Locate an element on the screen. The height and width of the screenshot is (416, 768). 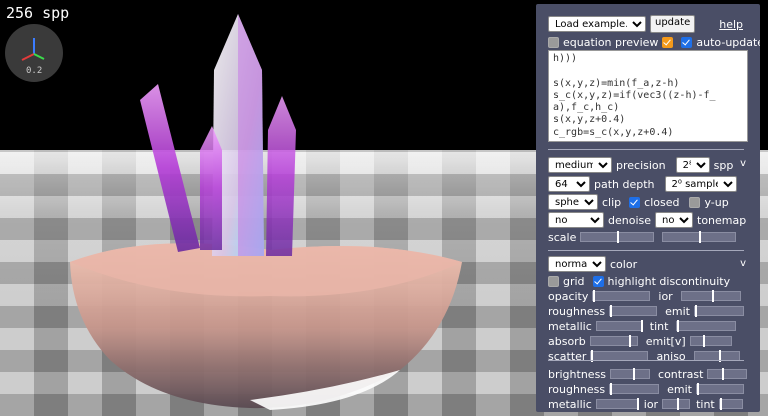
path-depth-select: 64 is located at coordinates (569, 184).